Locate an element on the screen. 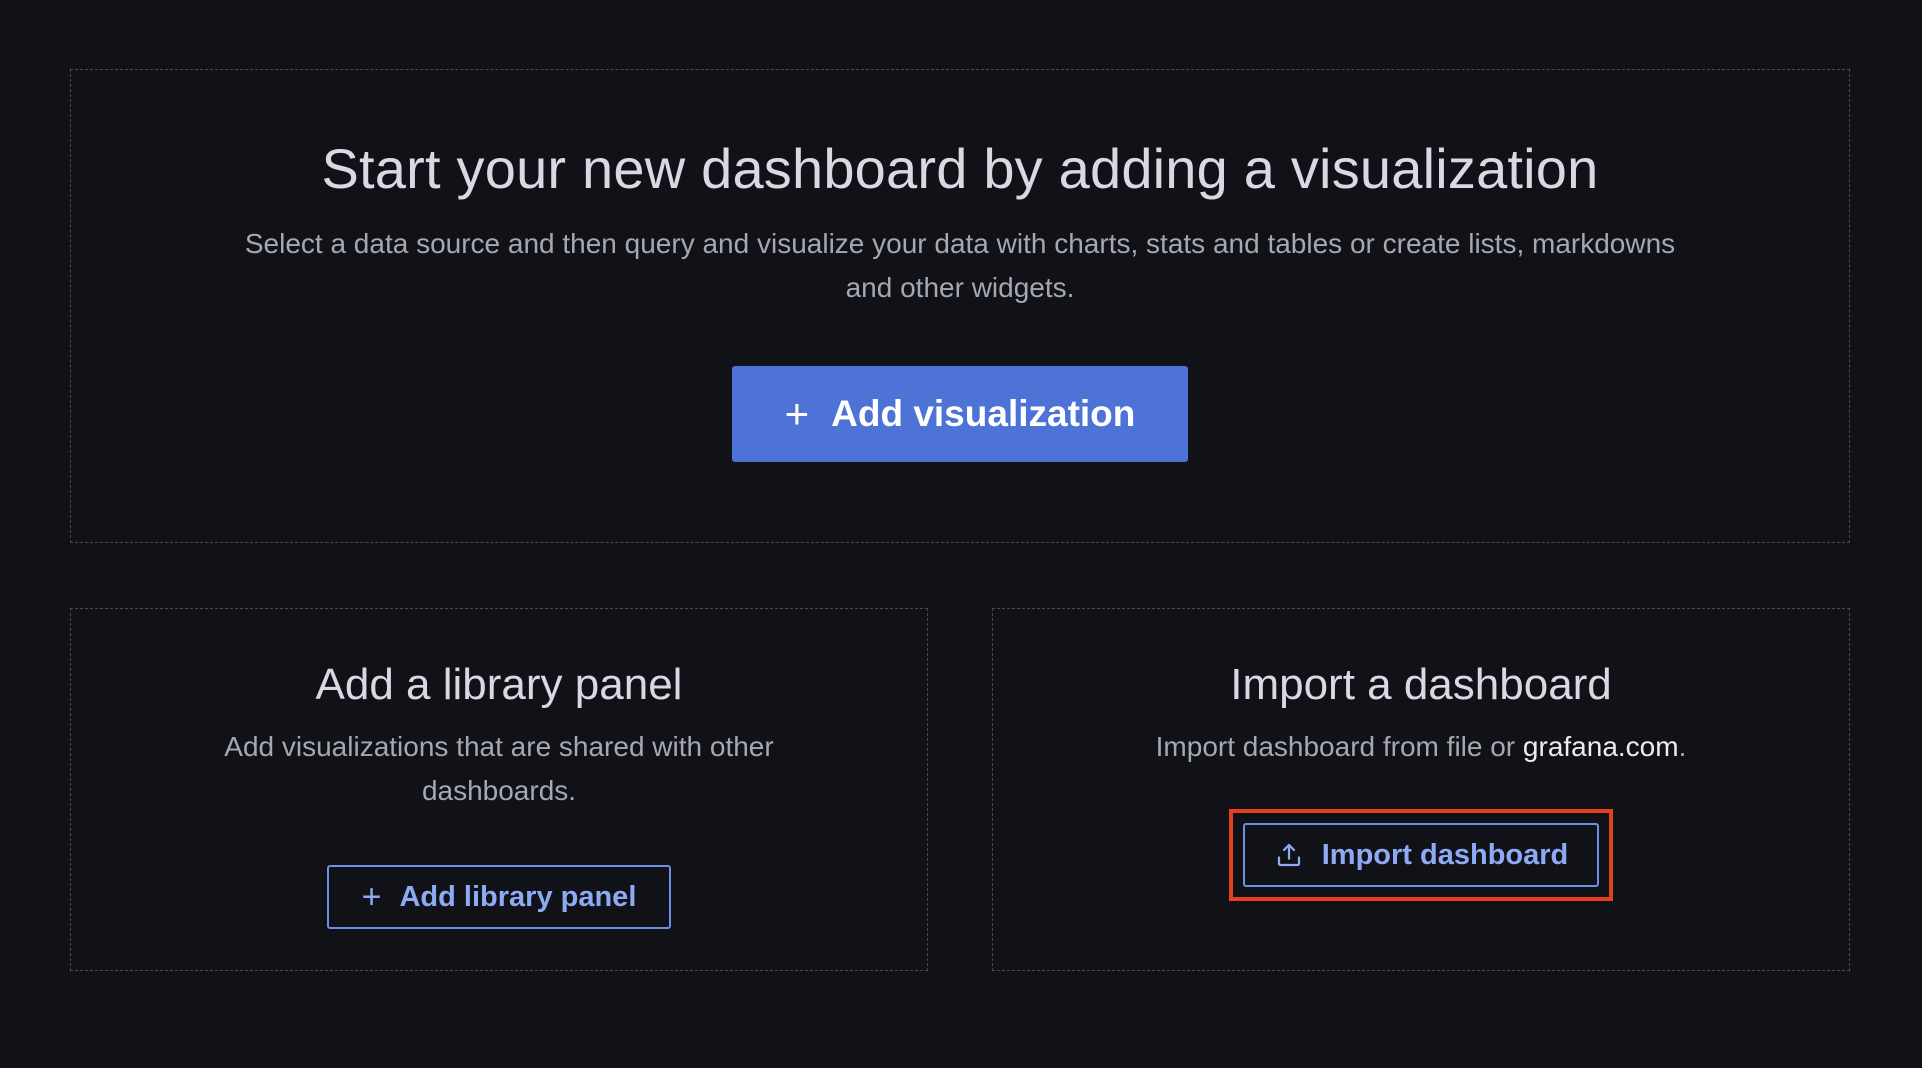 This screenshot has width=1922, height=1068. grafana-com-link: grafana.com is located at coordinates (1601, 746).